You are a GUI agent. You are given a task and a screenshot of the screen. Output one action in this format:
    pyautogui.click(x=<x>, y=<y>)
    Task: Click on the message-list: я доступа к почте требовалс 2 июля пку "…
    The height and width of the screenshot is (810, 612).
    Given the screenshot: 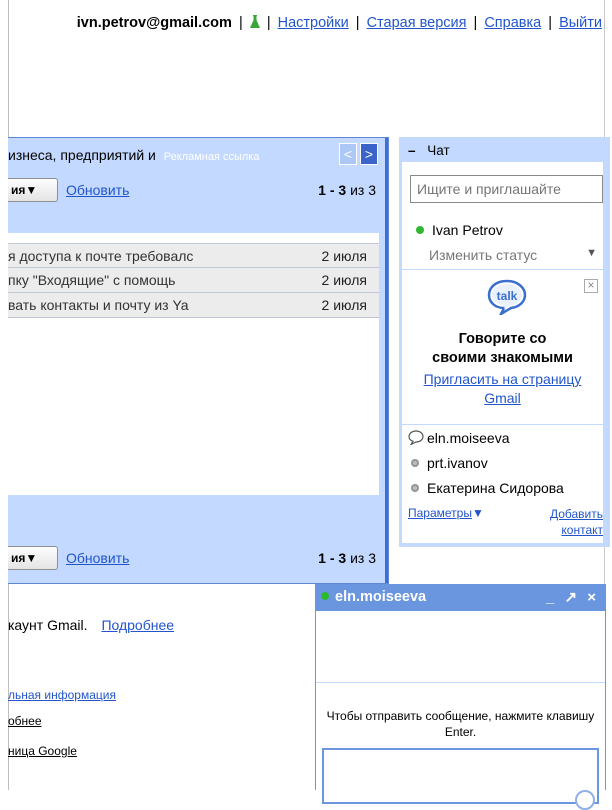 What is the action you would take?
    pyautogui.click(x=193, y=280)
    